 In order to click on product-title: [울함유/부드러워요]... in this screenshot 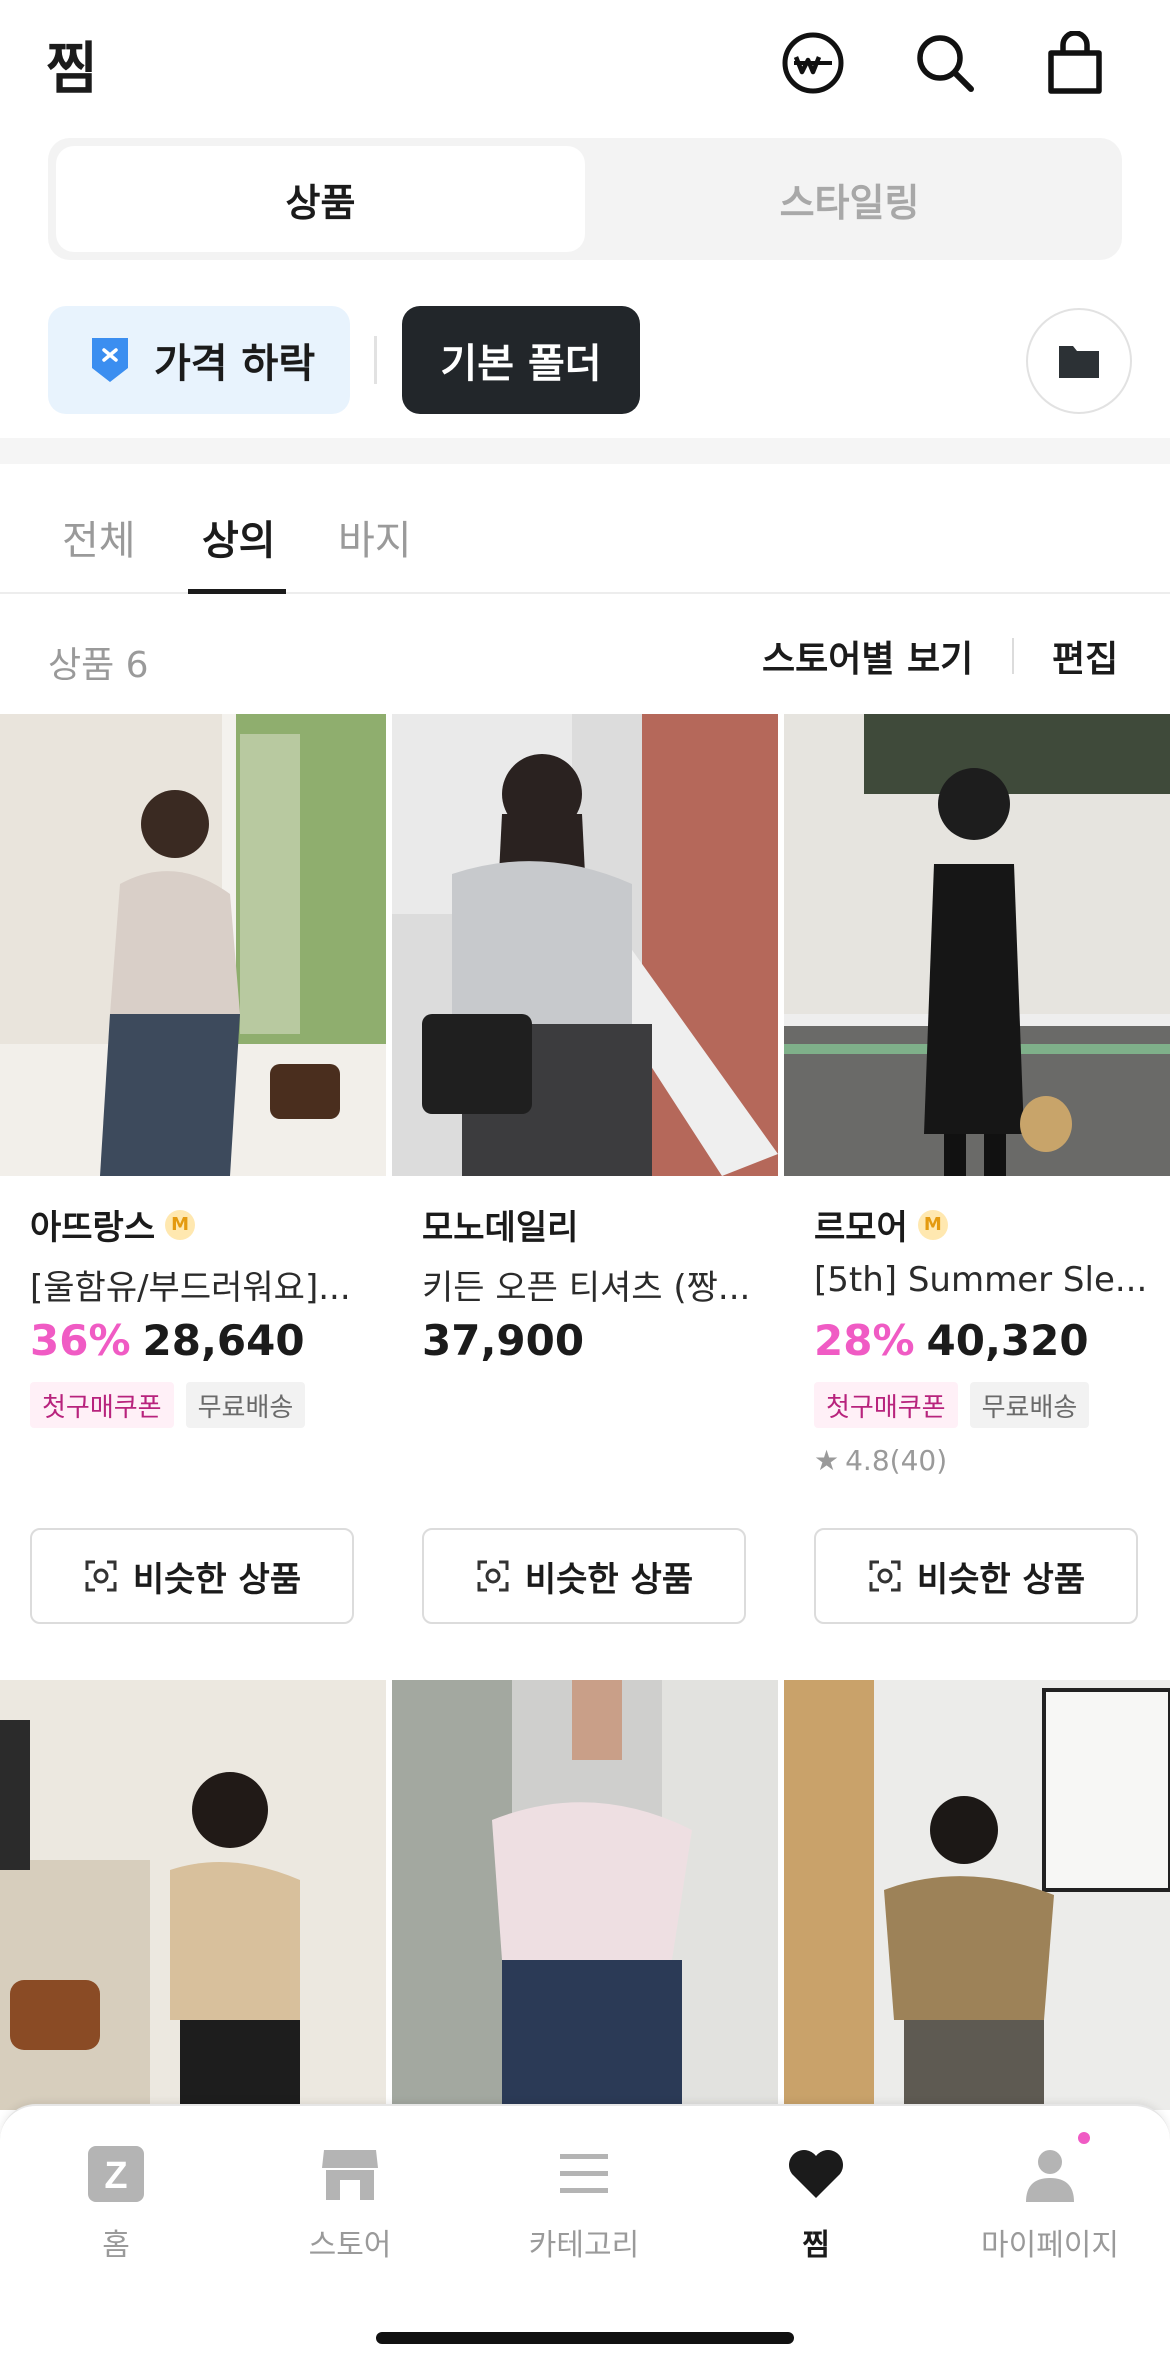, I will do `click(200, 1284)`.